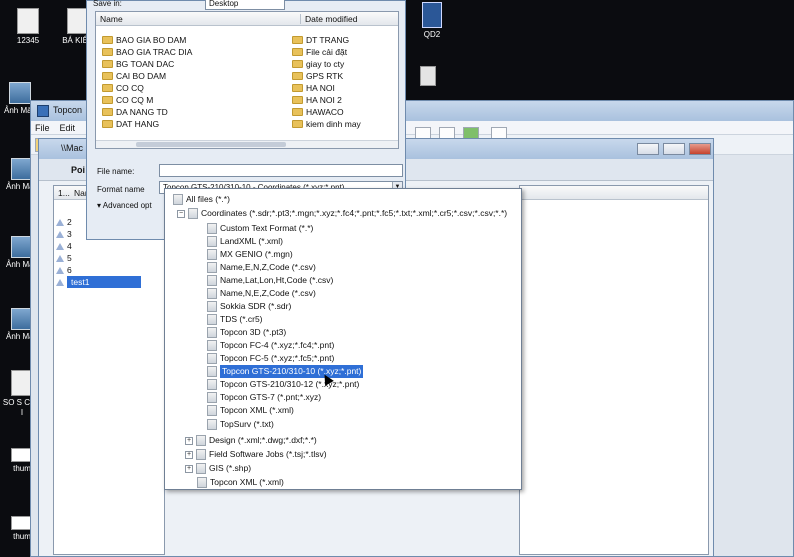 Image resolution: width=794 pixels, height=557 pixels. Describe the element at coordinates (123, 88) in the screenshot. I see `list-item: CO CQ` at that location.